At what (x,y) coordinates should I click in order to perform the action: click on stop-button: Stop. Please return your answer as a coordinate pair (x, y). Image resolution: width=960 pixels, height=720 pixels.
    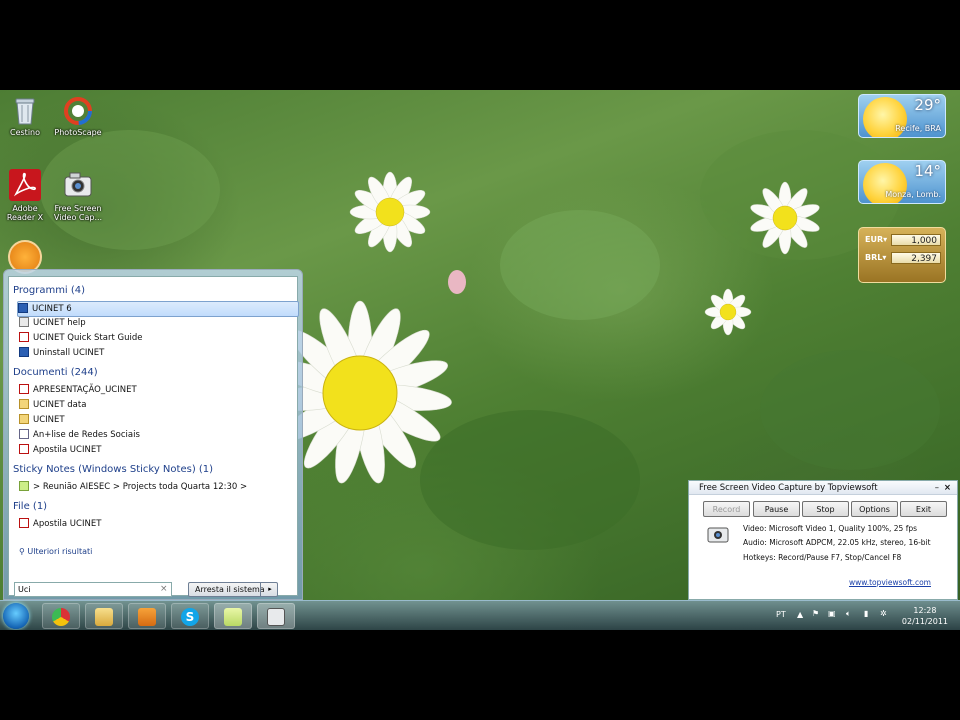
    Looking at the image, I should click on (825, 509).